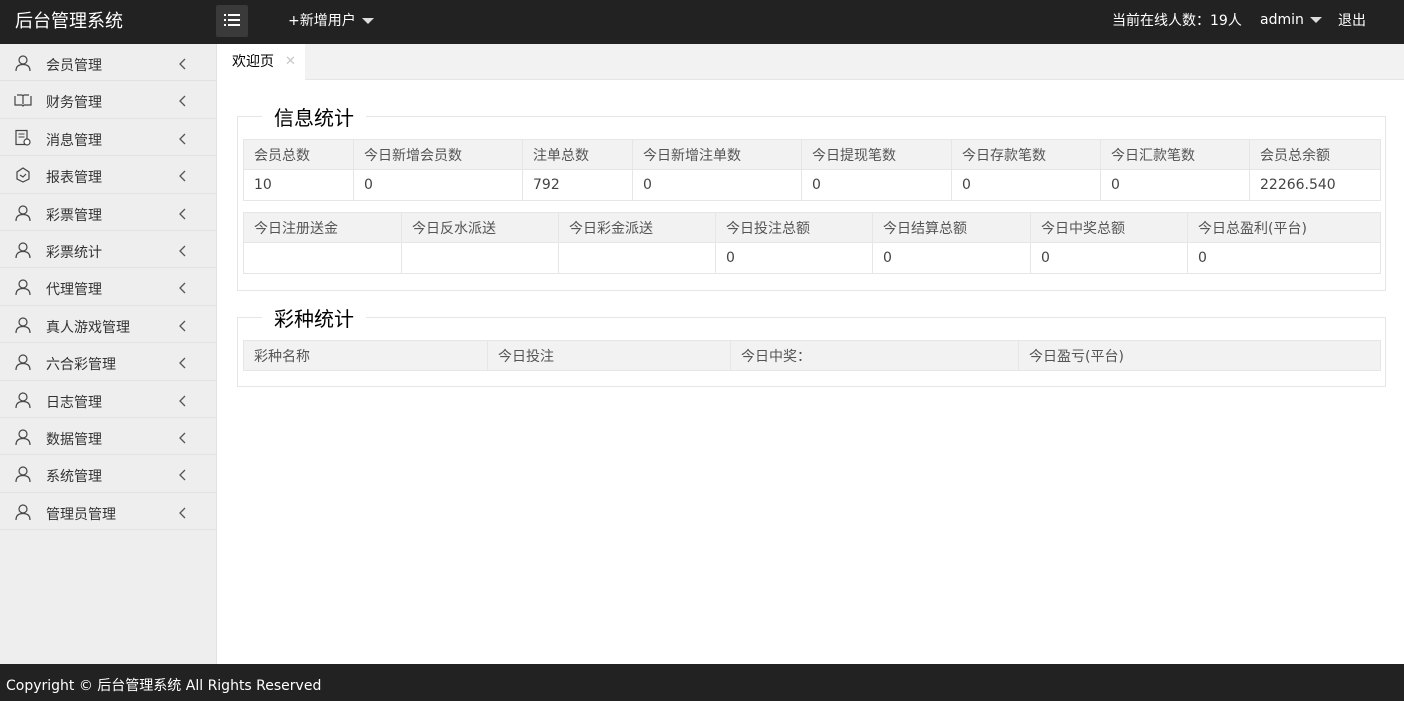 The image size is (1404, 701). I want to click on admin-menu: admin, so click(1291, 20).